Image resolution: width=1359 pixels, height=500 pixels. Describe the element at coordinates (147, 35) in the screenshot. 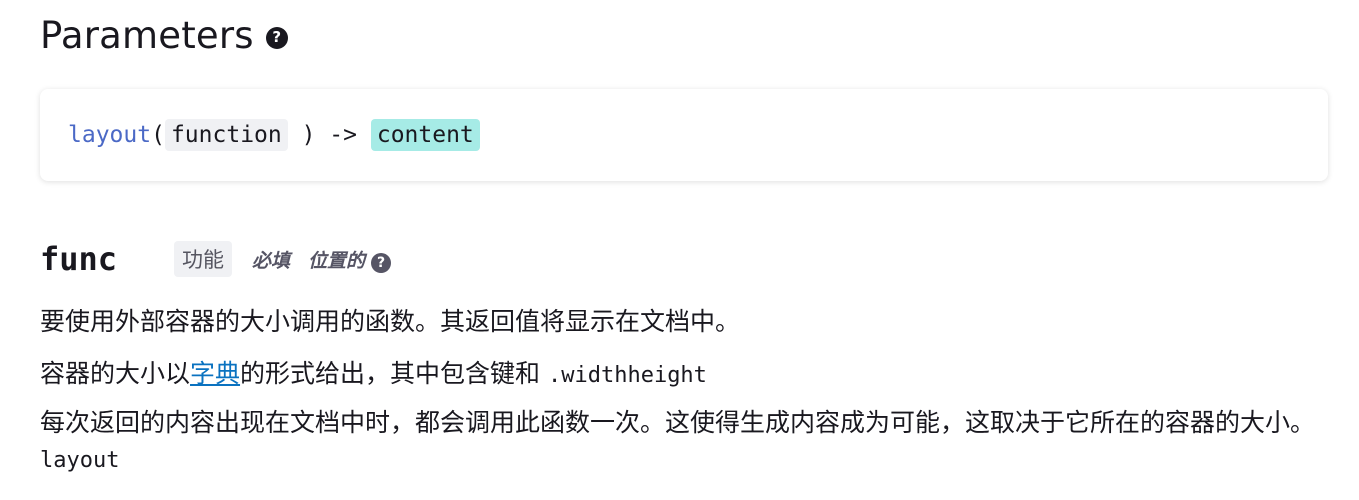

I see `page-title: Parameters` at that location.